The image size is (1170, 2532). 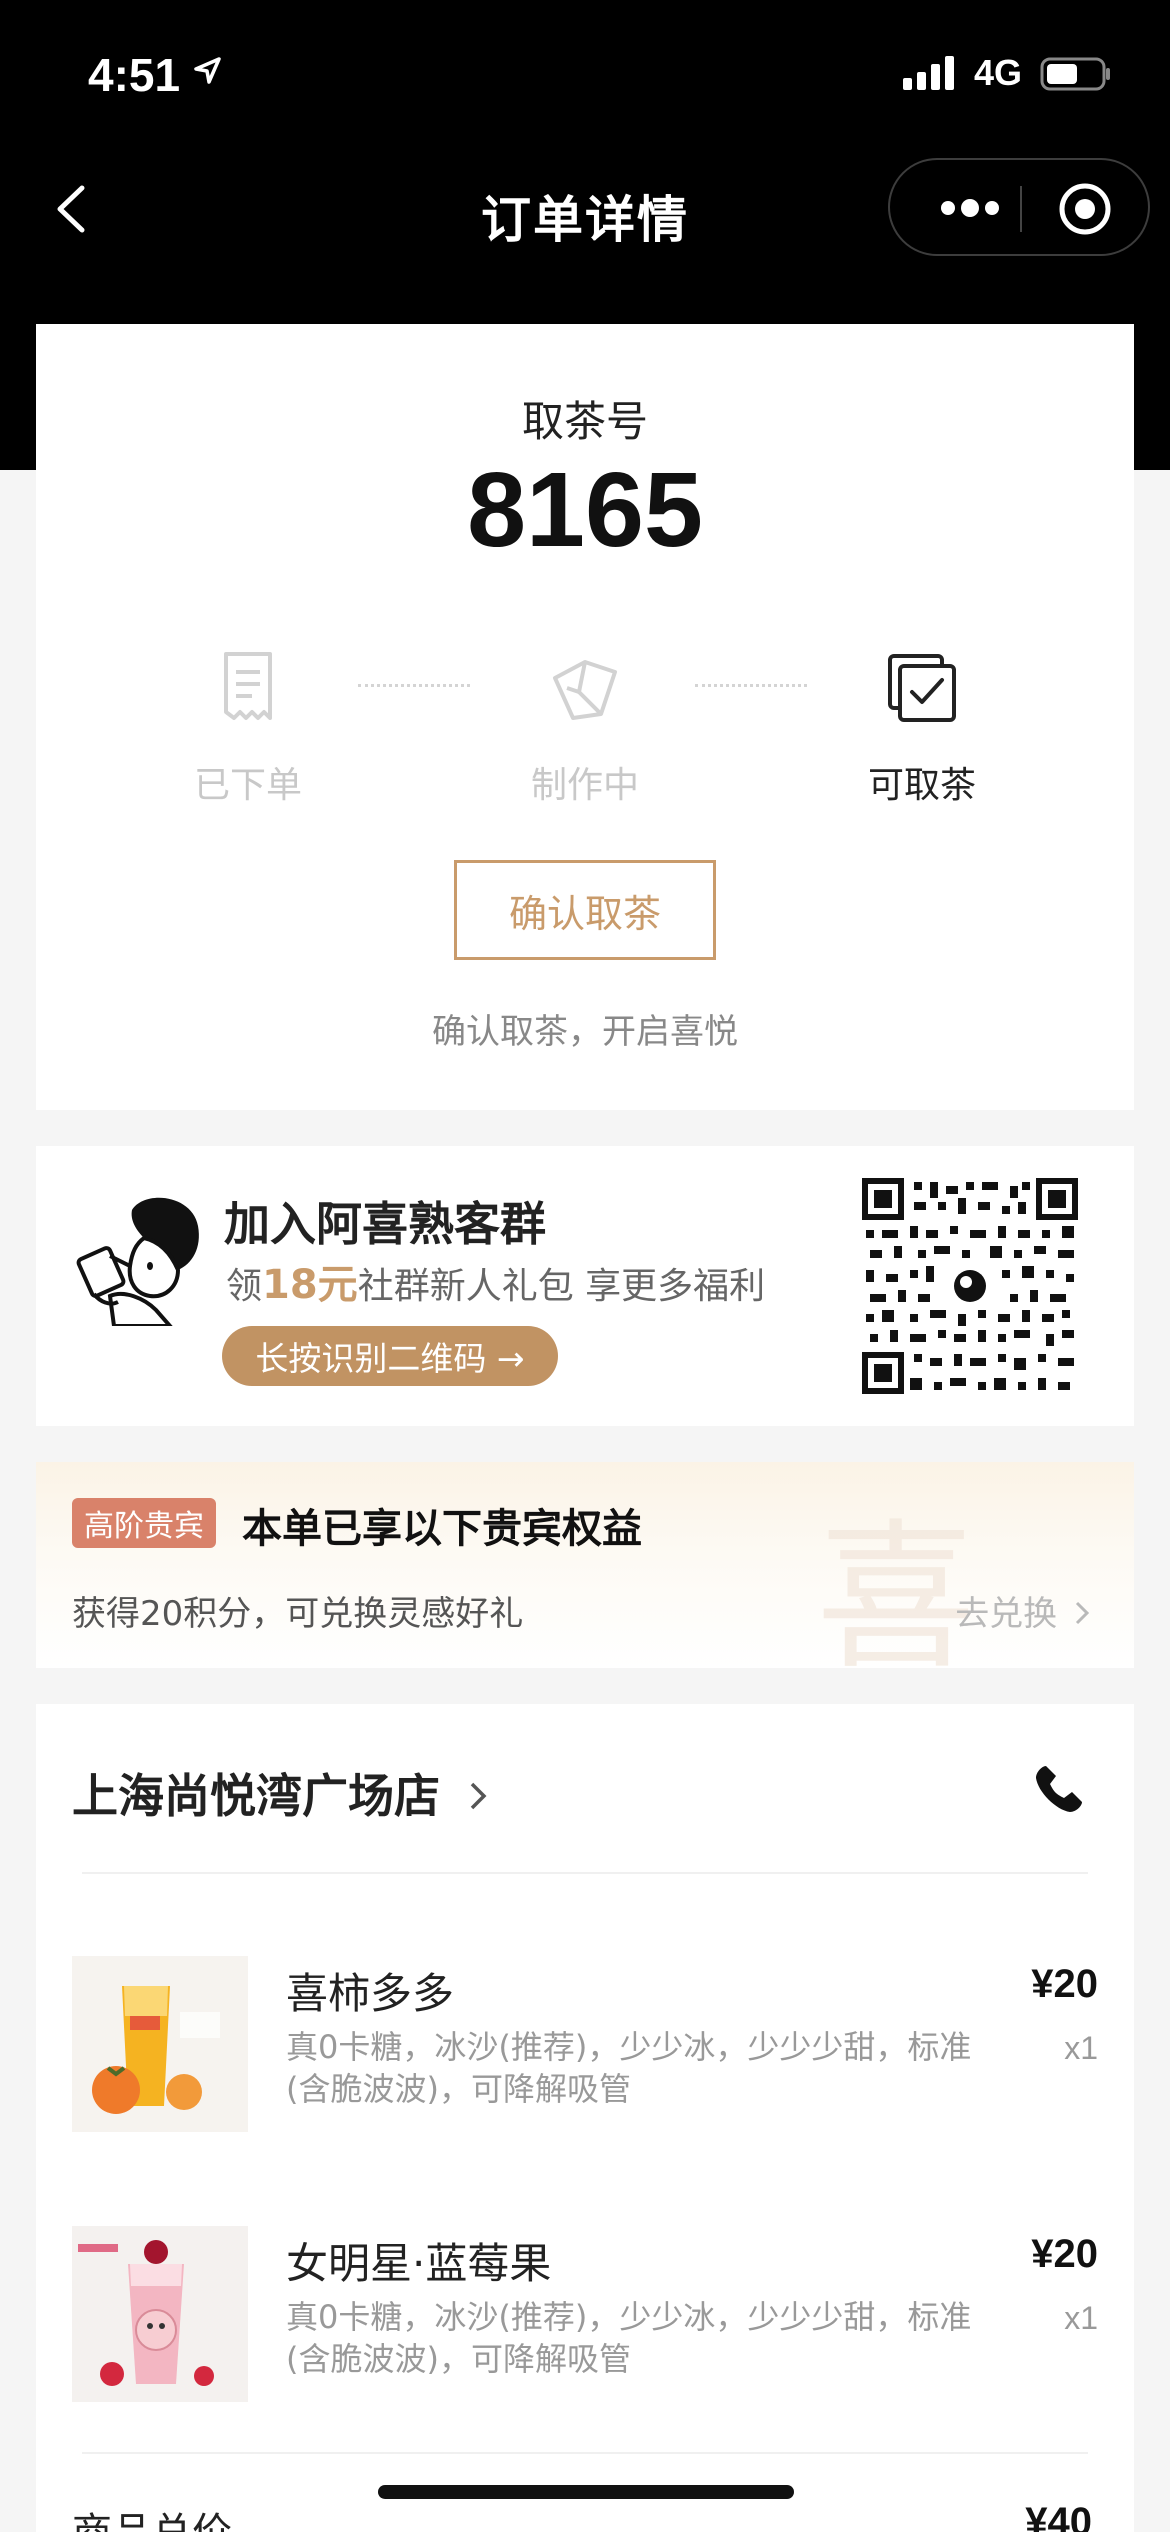 What do you see at coordinates (585, 510) in the screenshot?
I see `pickup-number: 8165` at bounding box center [585, 510].